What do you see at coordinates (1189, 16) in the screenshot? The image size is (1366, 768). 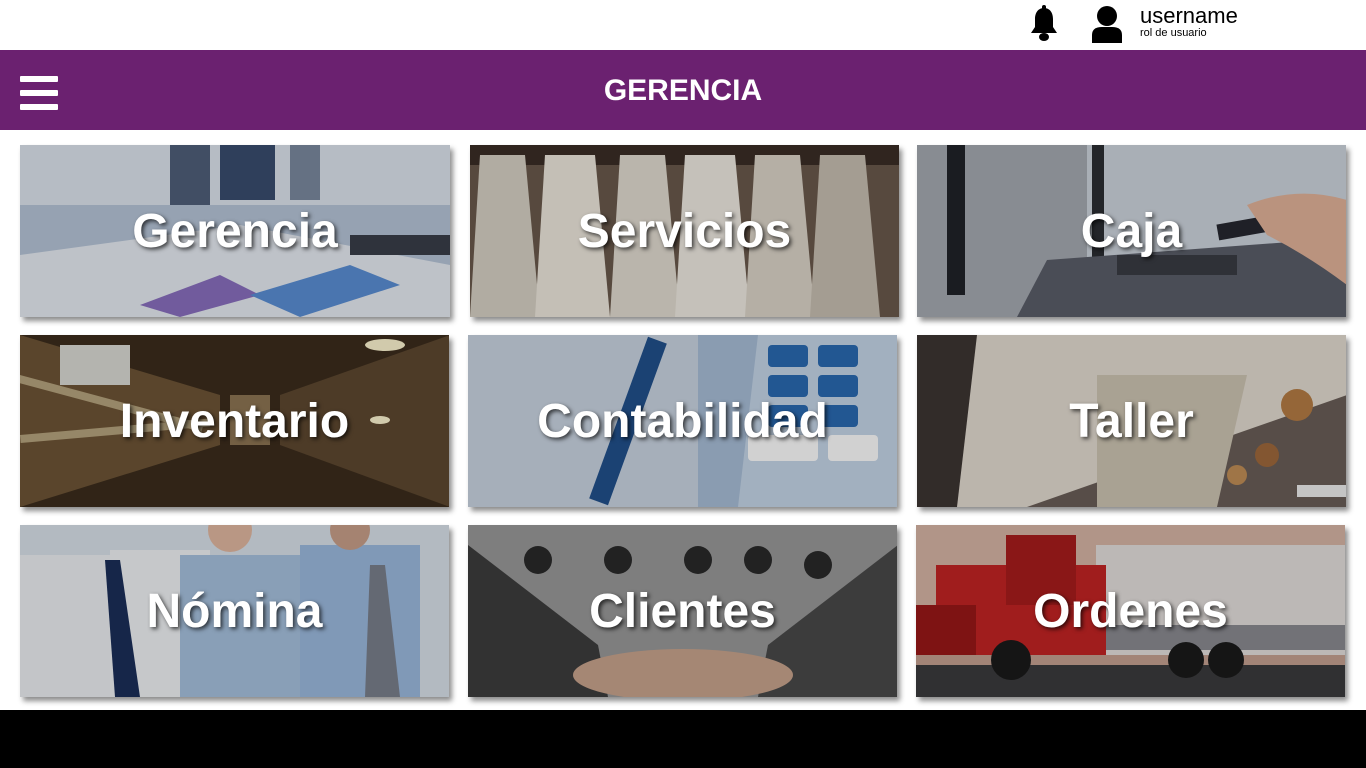 I see `username: username` at bounding box center [1189, 16].